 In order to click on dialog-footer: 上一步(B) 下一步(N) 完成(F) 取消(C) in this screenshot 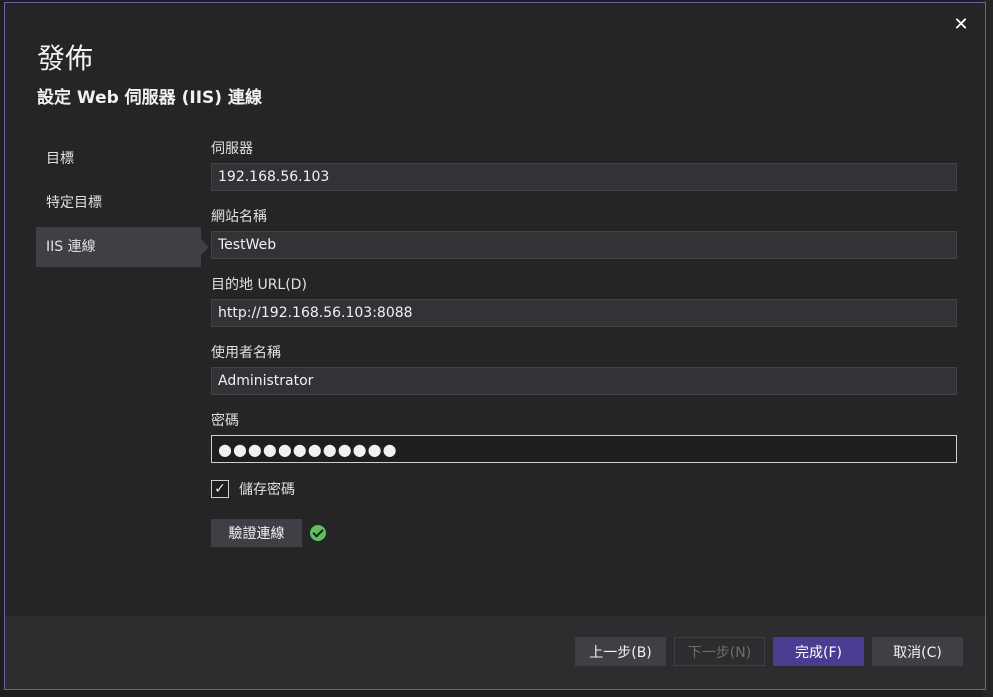, I will do `click(495, 652)`.